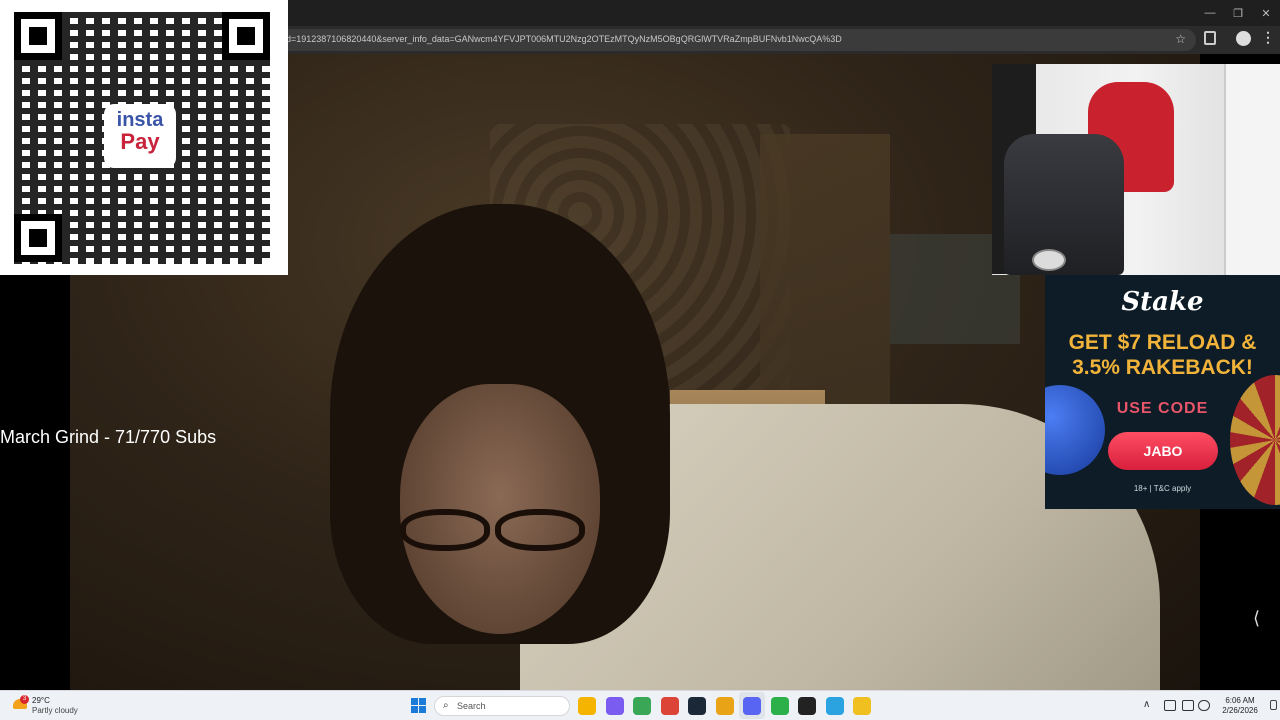  What do you see at coordinates (1163, 451) in the screenshot?
I see `promo-code-button: JABO` at bounding box center [1163, 451].